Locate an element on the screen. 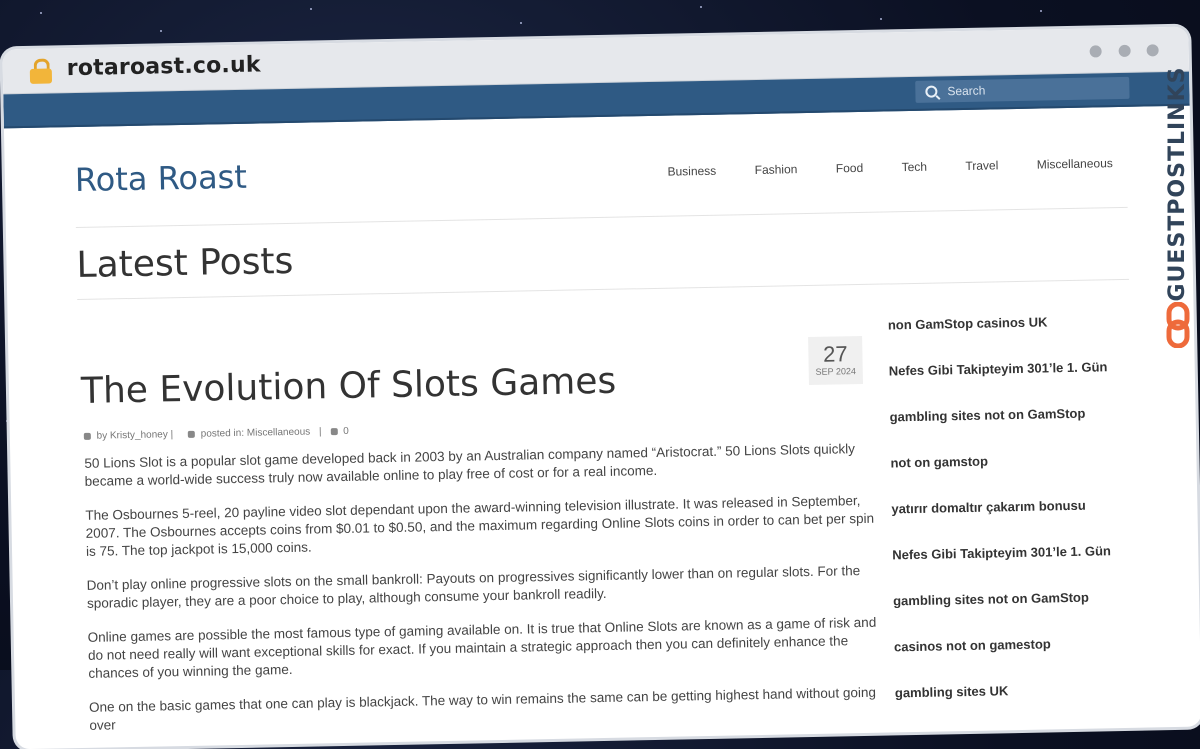 Image resolution: width=1200 pixels, height=749 pixels. guestpostlinks-badge: GUESTPOSTLINKS is located at coordinates (1178, 206).